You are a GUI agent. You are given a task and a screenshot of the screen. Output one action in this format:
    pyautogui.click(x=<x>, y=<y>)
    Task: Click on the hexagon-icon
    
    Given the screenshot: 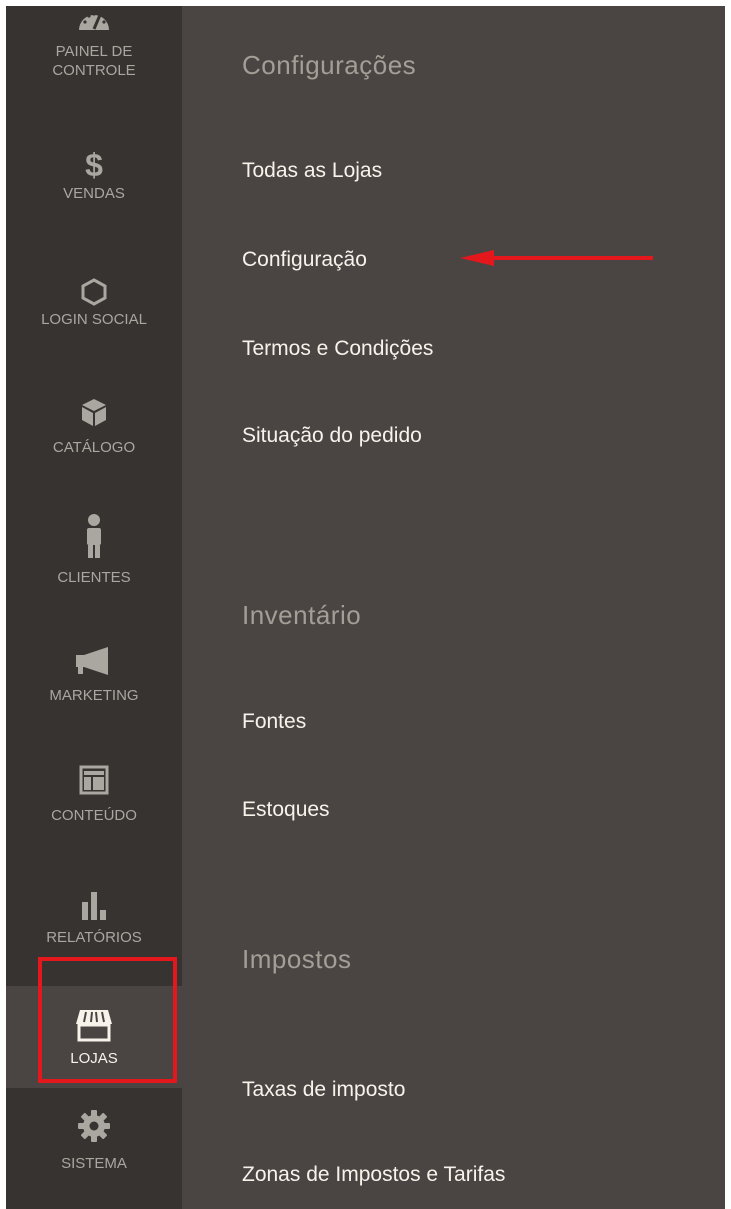 What is the action you would take?
    pyautogui.click(x=94, y=292)
    